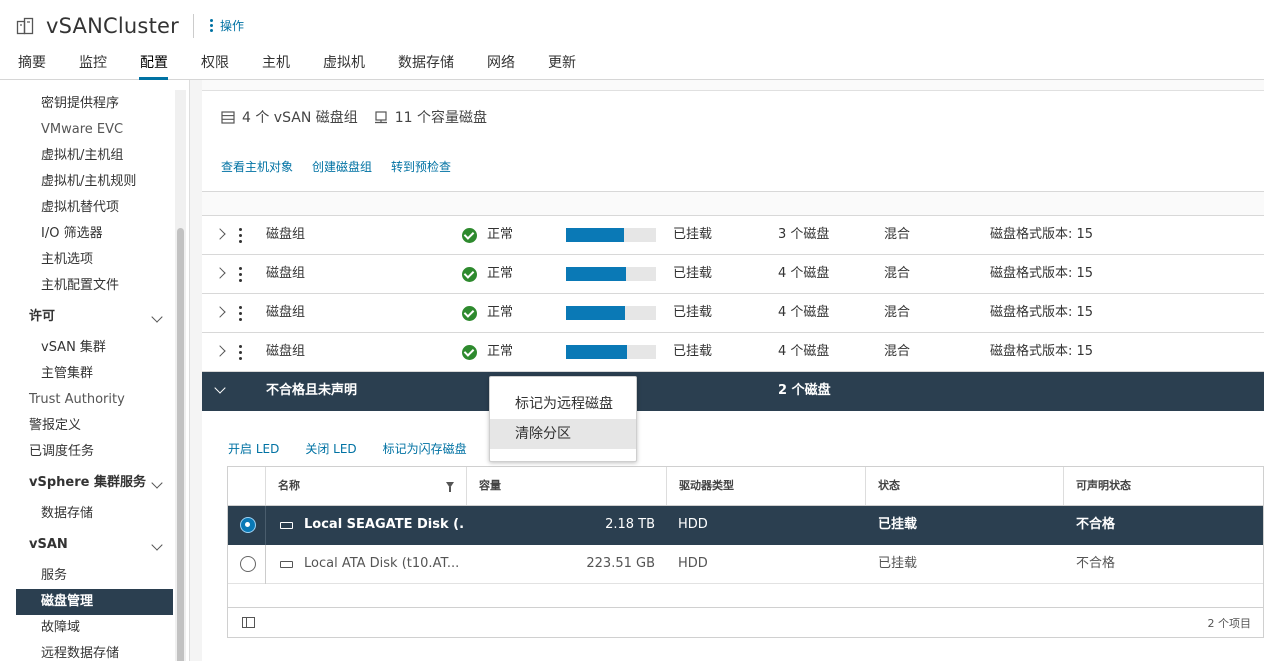 This screenshot has width=1264, height=661. Describe the element at coordinates (94, 628) in the screenshot. I see `nav-fault-domains: 故障域` at that location.